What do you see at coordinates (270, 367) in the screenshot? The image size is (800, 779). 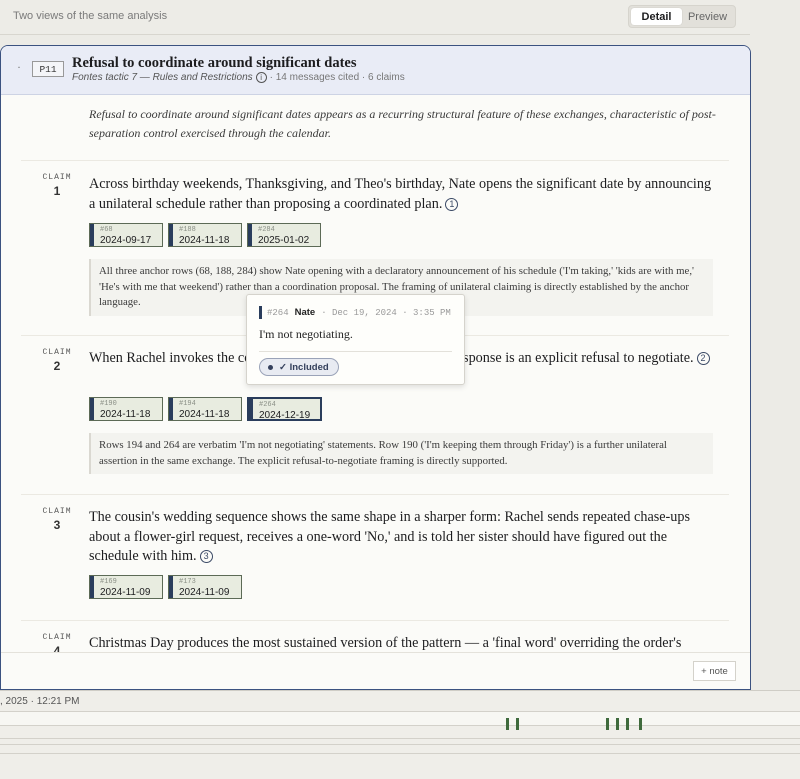 I see `status-dot-icon` at bounding box center [270, 367].